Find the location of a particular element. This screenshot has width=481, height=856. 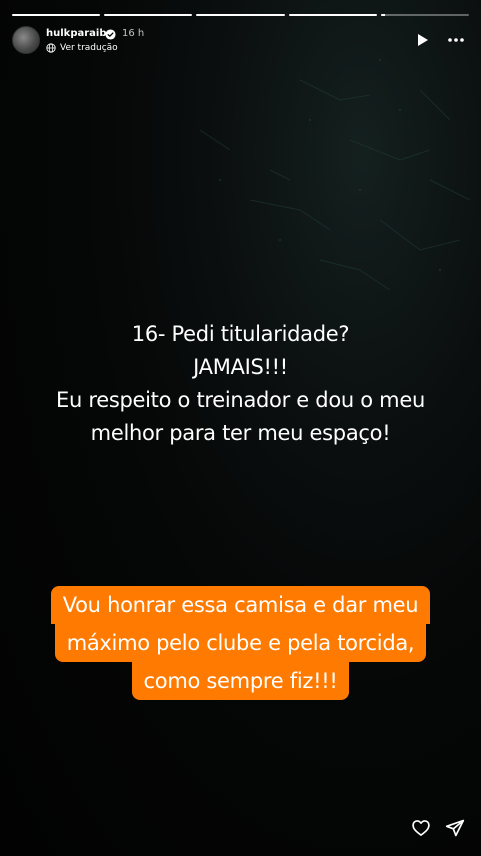

story-header: hulkparaiba 16 h Ver tradução is located at coordinates (240, 41).